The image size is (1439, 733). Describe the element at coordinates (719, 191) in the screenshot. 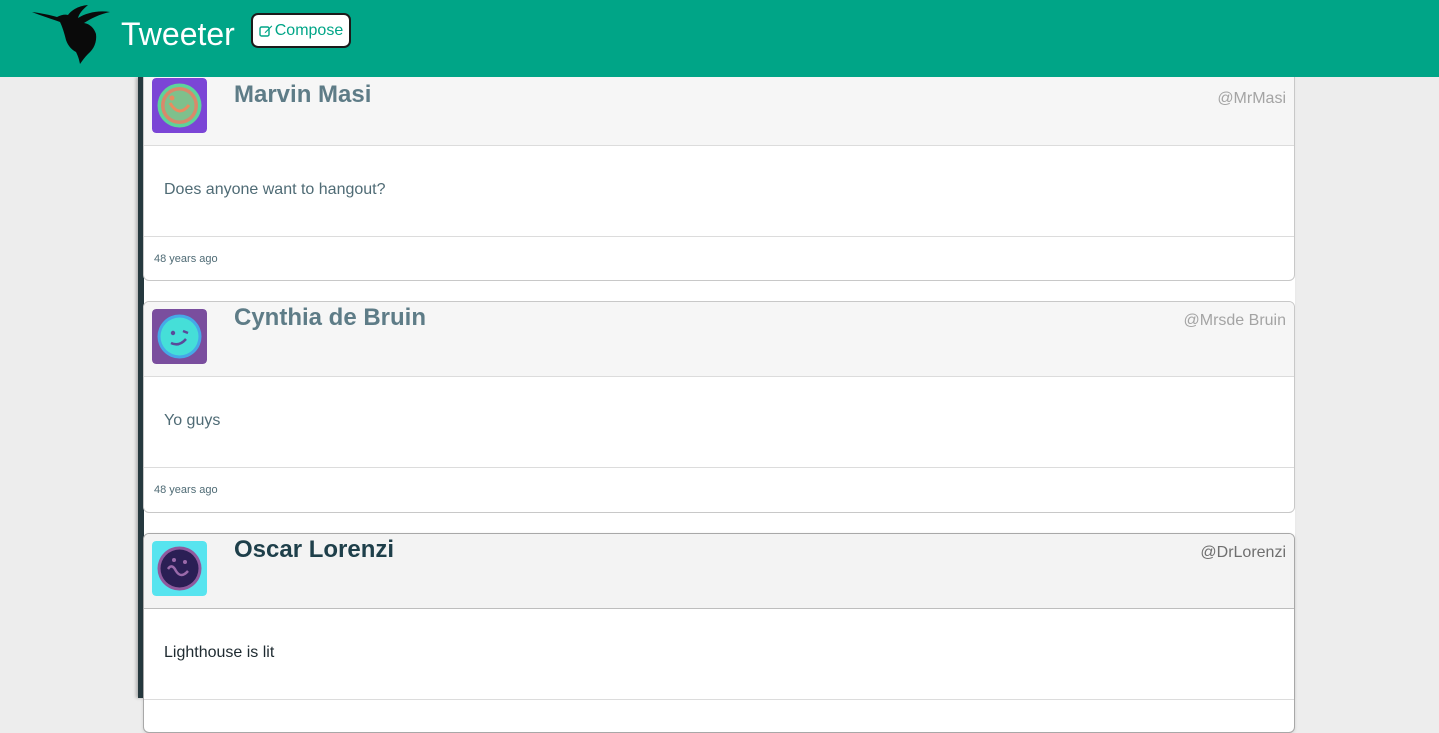

I see `tweet-body: Does anyone want to hangout?` at that location.